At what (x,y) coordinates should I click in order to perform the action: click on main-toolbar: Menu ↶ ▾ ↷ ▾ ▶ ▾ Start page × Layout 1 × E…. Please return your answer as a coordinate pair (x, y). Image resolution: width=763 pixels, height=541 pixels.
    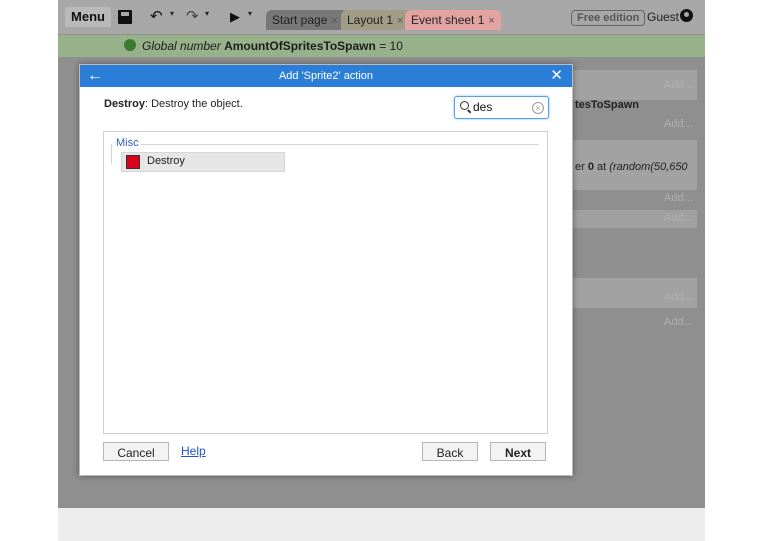
    Looking at the image, I should click on (381, 17).